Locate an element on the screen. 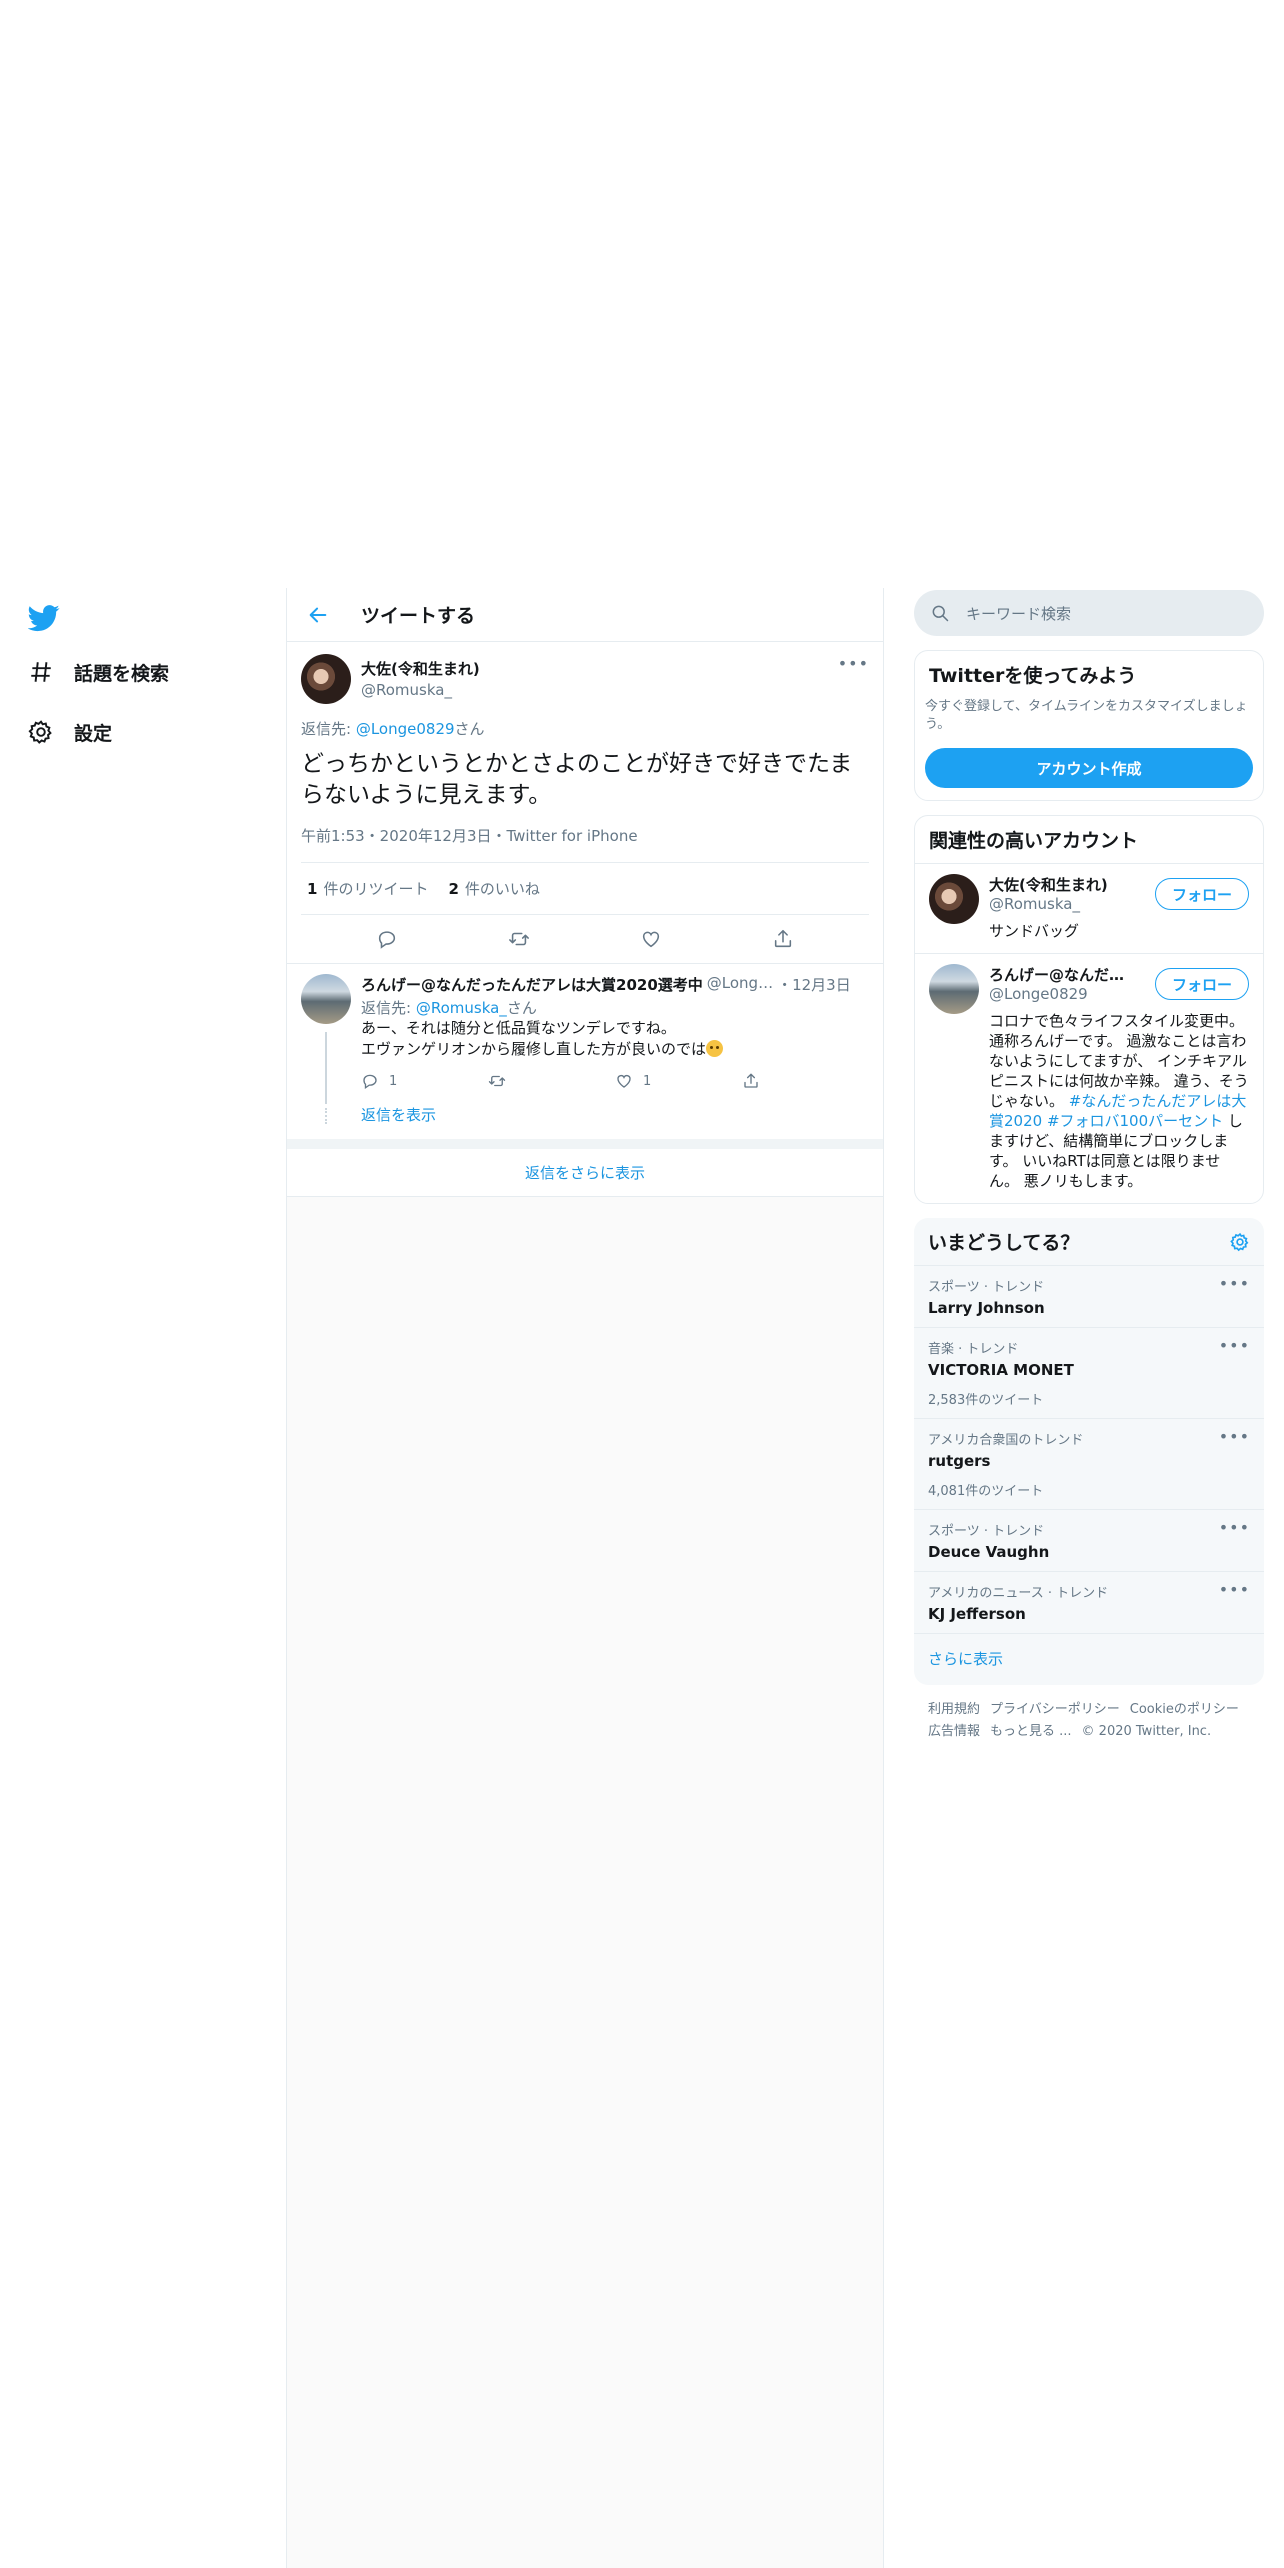  signup-description: 今すぐ登録して、タイムラインをカスタマイズしましょう。 is located at coordinates (1086, 715).